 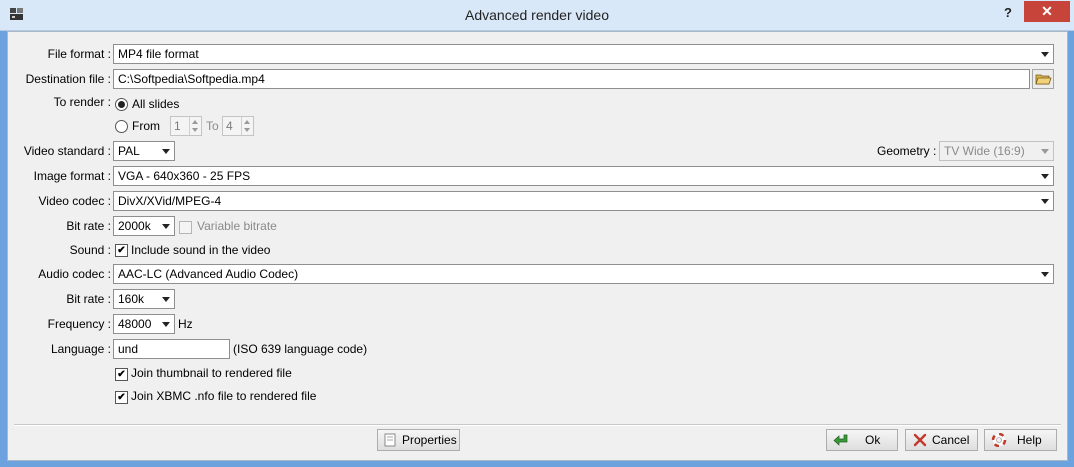 I want to click on properties-label: Properties, so click(x=429, y=440).